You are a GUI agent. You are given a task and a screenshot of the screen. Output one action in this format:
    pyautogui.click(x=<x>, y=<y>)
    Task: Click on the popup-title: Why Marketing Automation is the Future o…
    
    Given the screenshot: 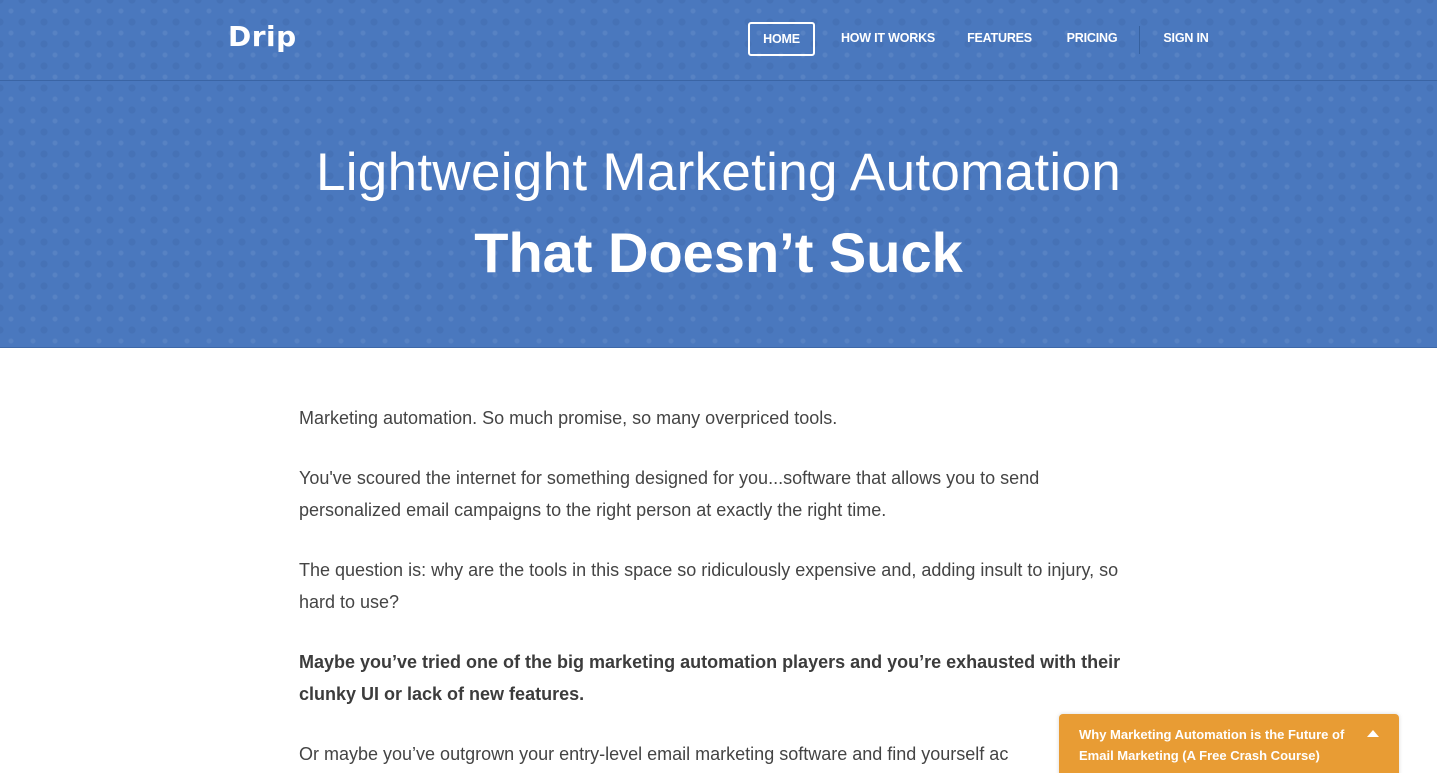 What is the action you would take?
    pyautogui.click(x=1211, y=745)
    